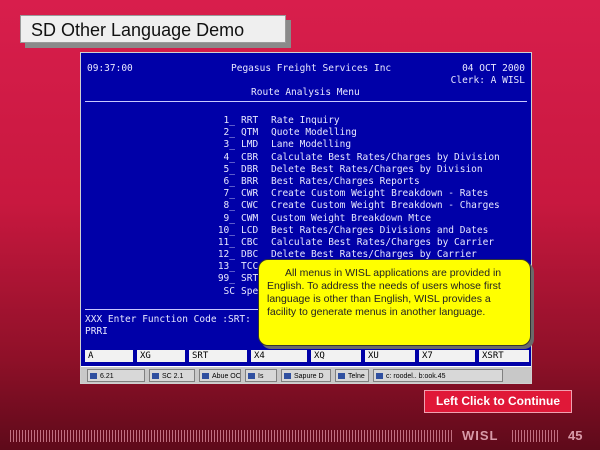 The image size is (600, 450). Describe the element at coordinates (305, 92) in the screenshot. I see `menu-title: Route Analysis Menu` at that location.